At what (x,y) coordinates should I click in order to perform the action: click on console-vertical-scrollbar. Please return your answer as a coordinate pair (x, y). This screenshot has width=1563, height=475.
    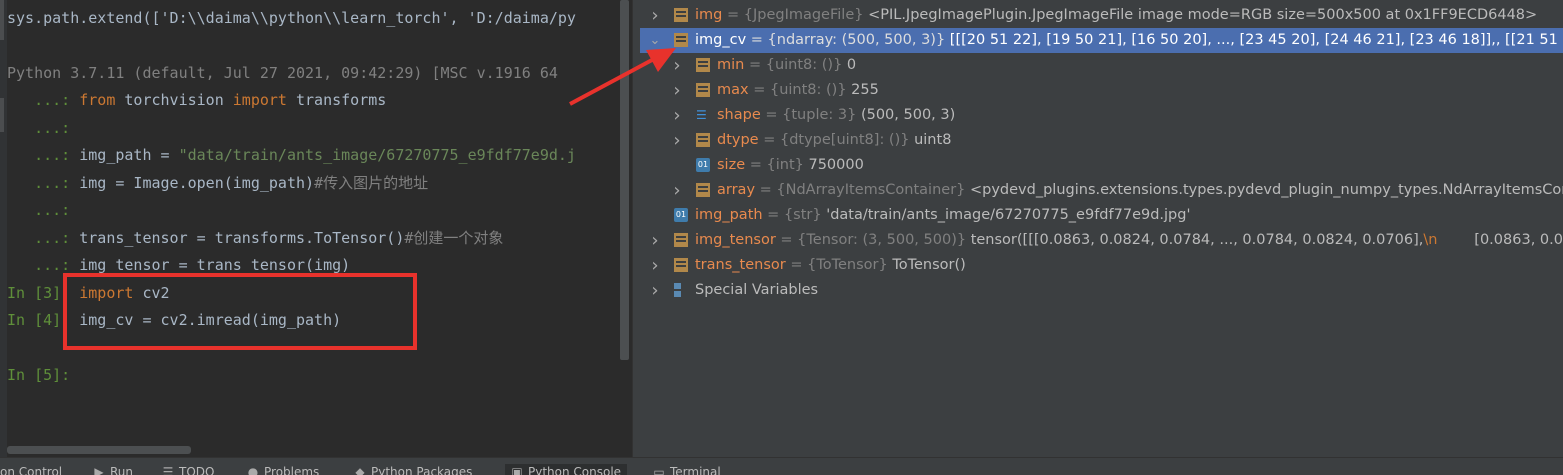
    Looking at the image, I should click on (624, 180).